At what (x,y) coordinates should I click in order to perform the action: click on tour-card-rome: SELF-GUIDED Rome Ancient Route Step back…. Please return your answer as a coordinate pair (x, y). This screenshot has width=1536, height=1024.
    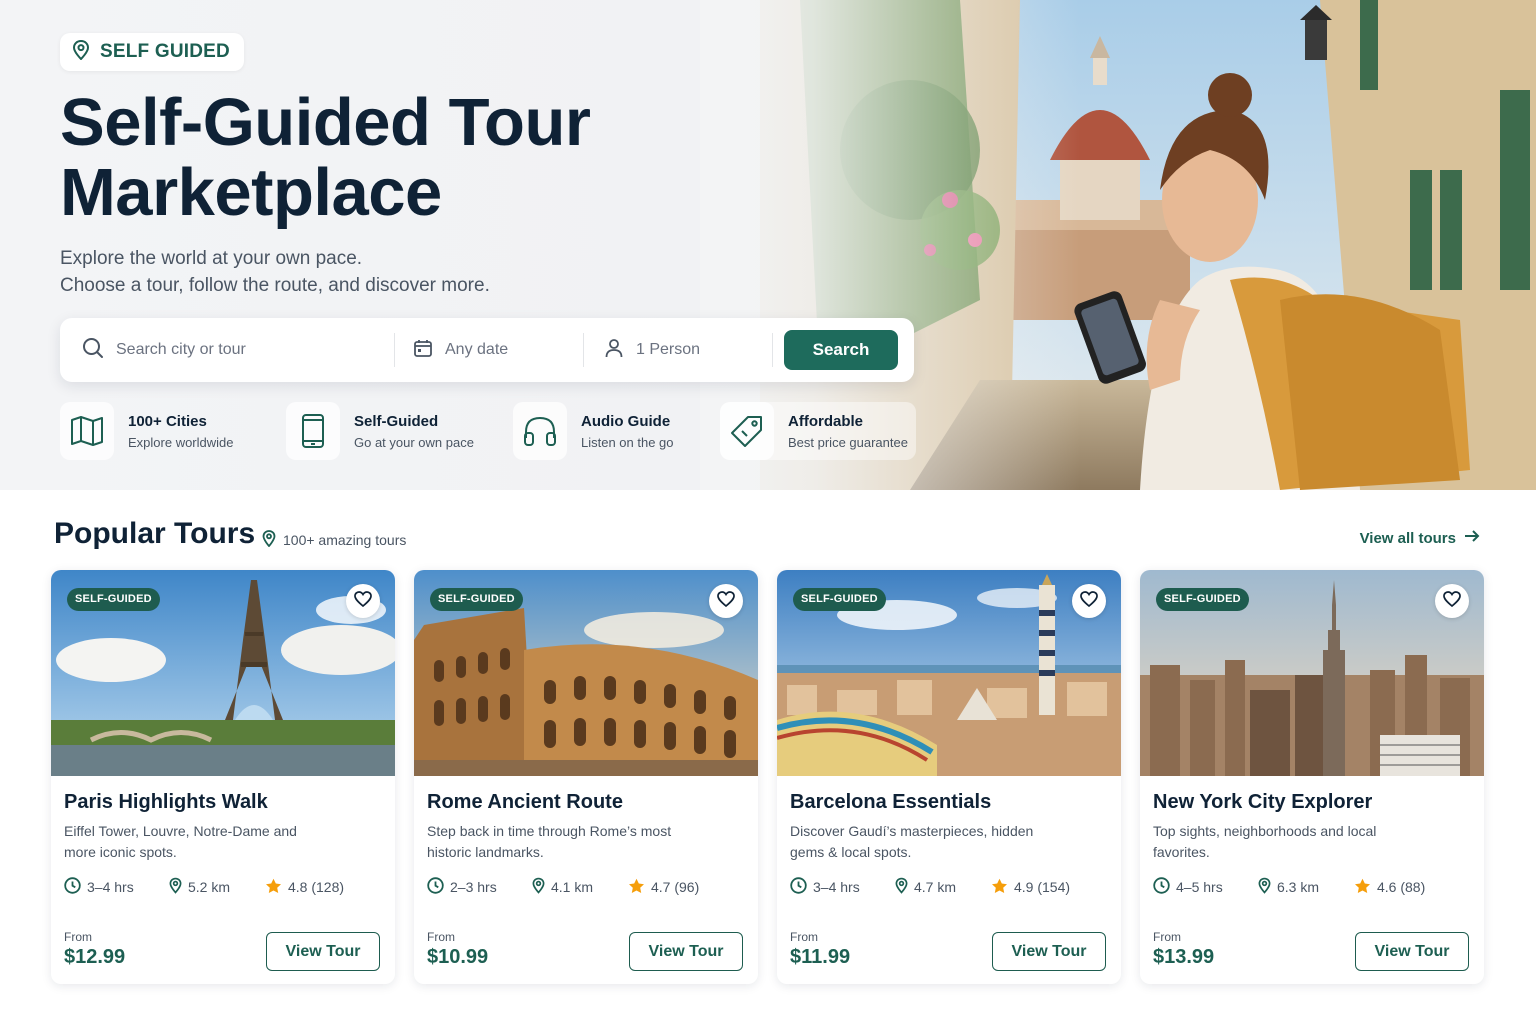
    Looking at the image, I should click on (586, 777).